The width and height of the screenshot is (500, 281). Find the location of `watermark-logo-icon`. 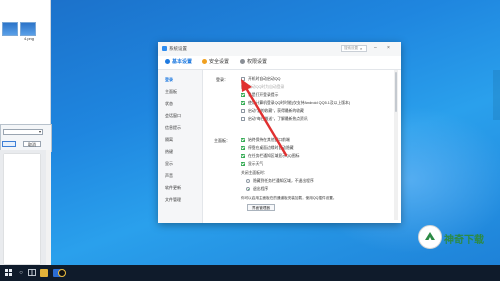

watermark-logo-icon is located at coordinates (430, 237).